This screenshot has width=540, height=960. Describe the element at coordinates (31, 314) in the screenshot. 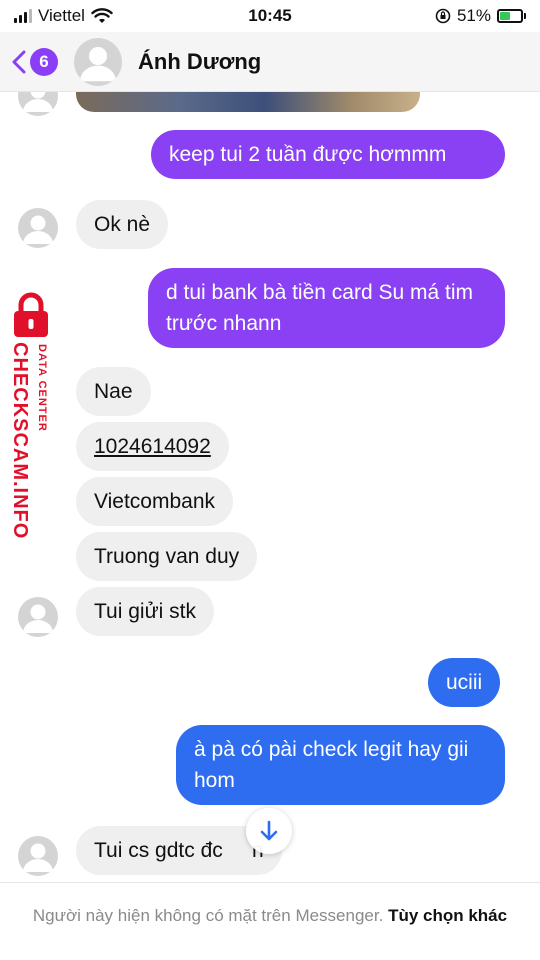

I see `lock-icon` at that location.